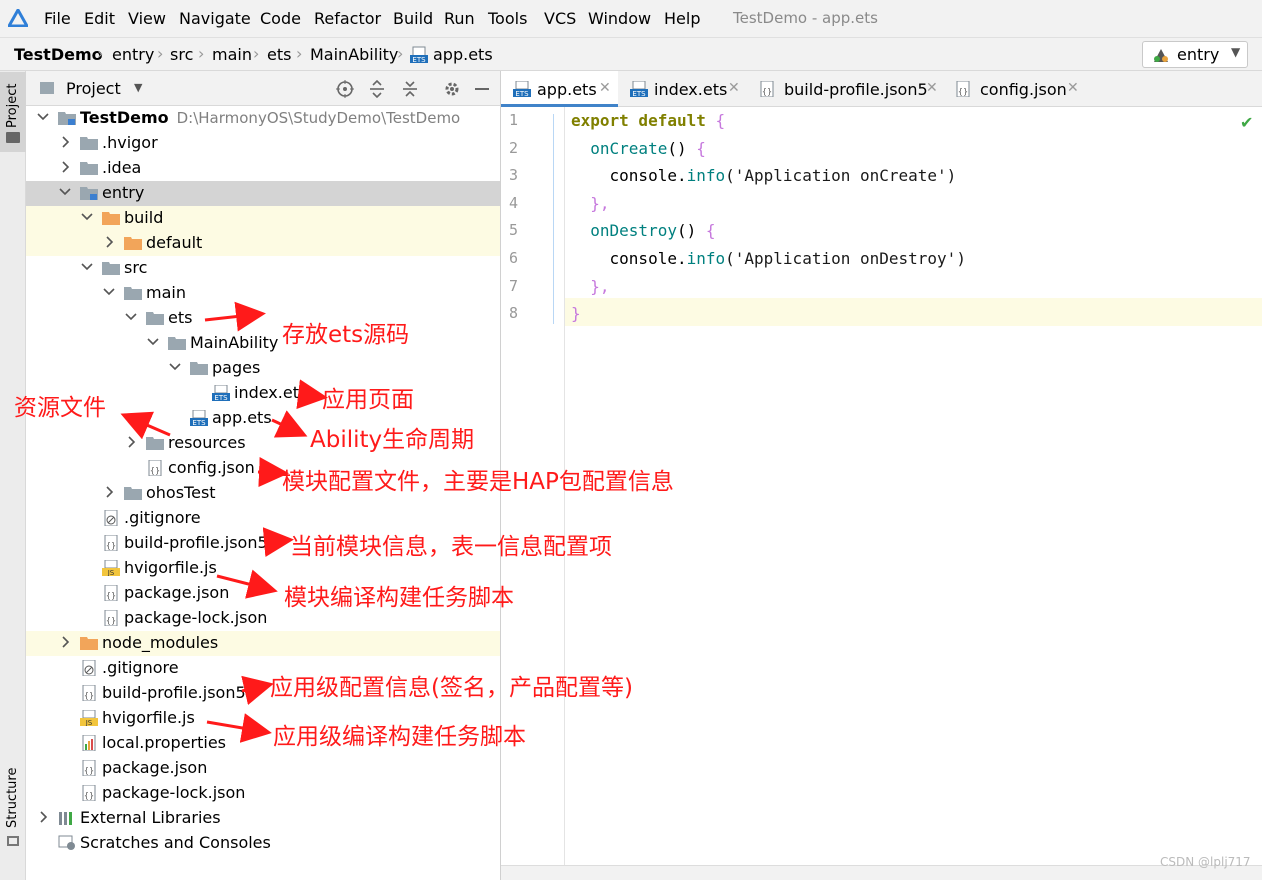 This screenshot has width=1262, height=880. What do you see at coordinates (150, 817) in the screenshot?
I see `tree-item-text: External Libraries` at bounding box center [150, 817].